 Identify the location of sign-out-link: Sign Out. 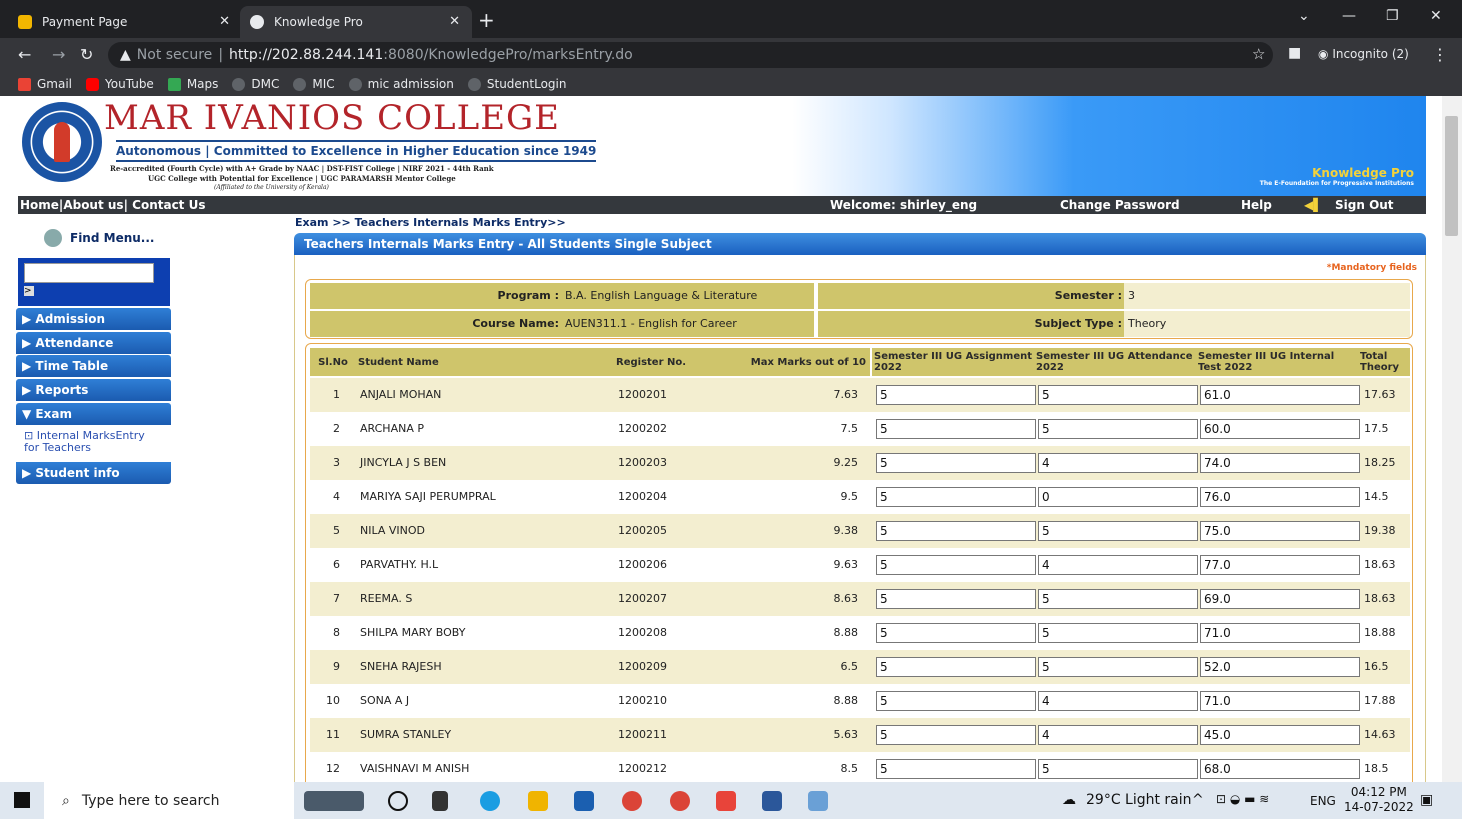
(1364, 205).